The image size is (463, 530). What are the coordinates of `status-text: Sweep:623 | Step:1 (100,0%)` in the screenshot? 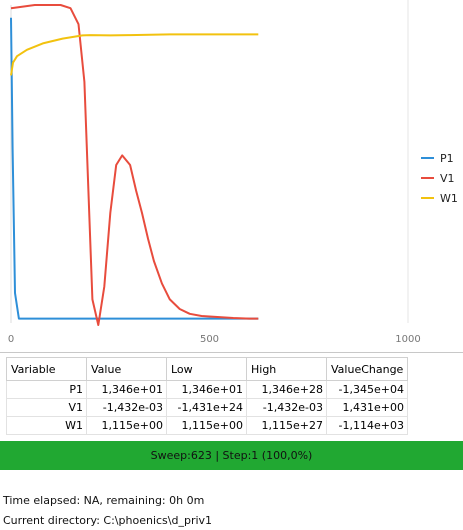 It's located at (231, 455).